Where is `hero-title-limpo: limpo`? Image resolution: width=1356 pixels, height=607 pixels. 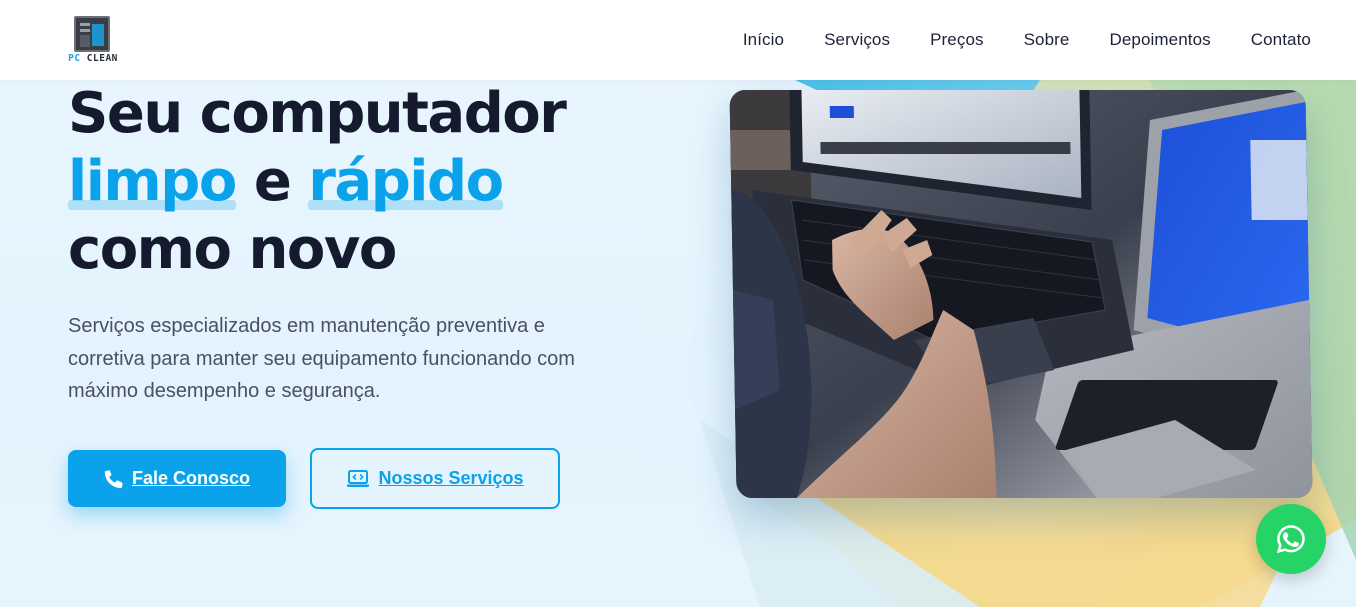 hero-title-limpo: limpo is located at coordinates (152, 181).